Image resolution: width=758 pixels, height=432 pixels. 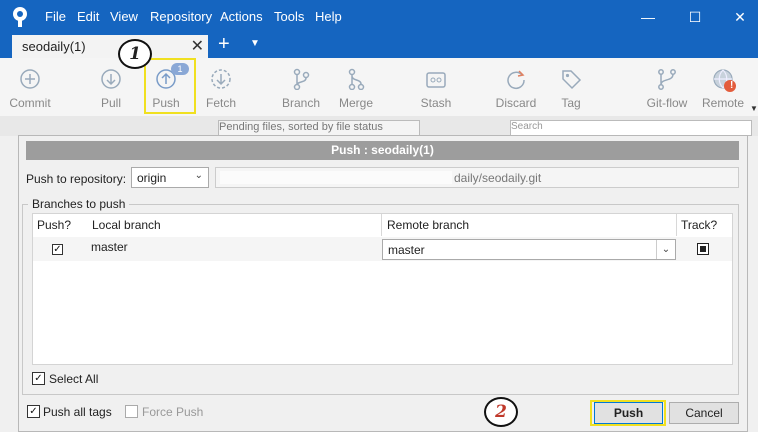 I want to click on toolbar-overflow-chevron-icon: ▼, so click(x=754, y=108).